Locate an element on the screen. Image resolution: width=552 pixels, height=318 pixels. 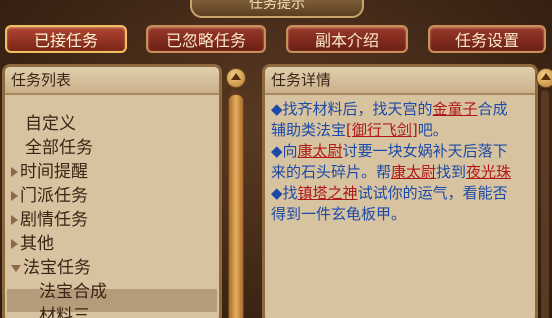
npc-link: 金童子 is located at coordinates (455, 109).